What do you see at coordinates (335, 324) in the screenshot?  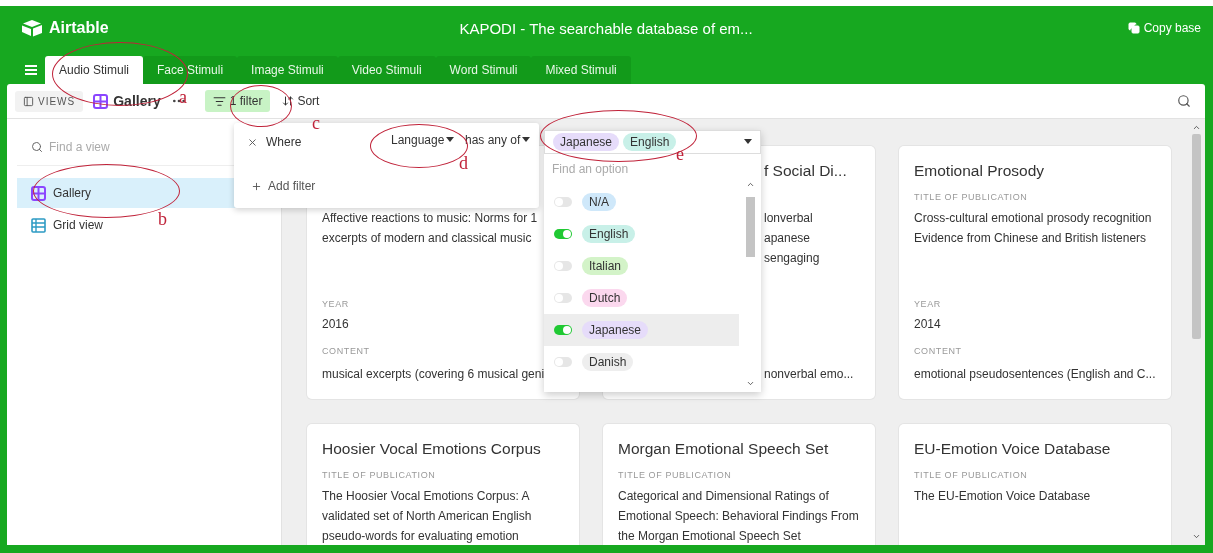 I see `field-value: 2016` at bounding box center [335, 324].